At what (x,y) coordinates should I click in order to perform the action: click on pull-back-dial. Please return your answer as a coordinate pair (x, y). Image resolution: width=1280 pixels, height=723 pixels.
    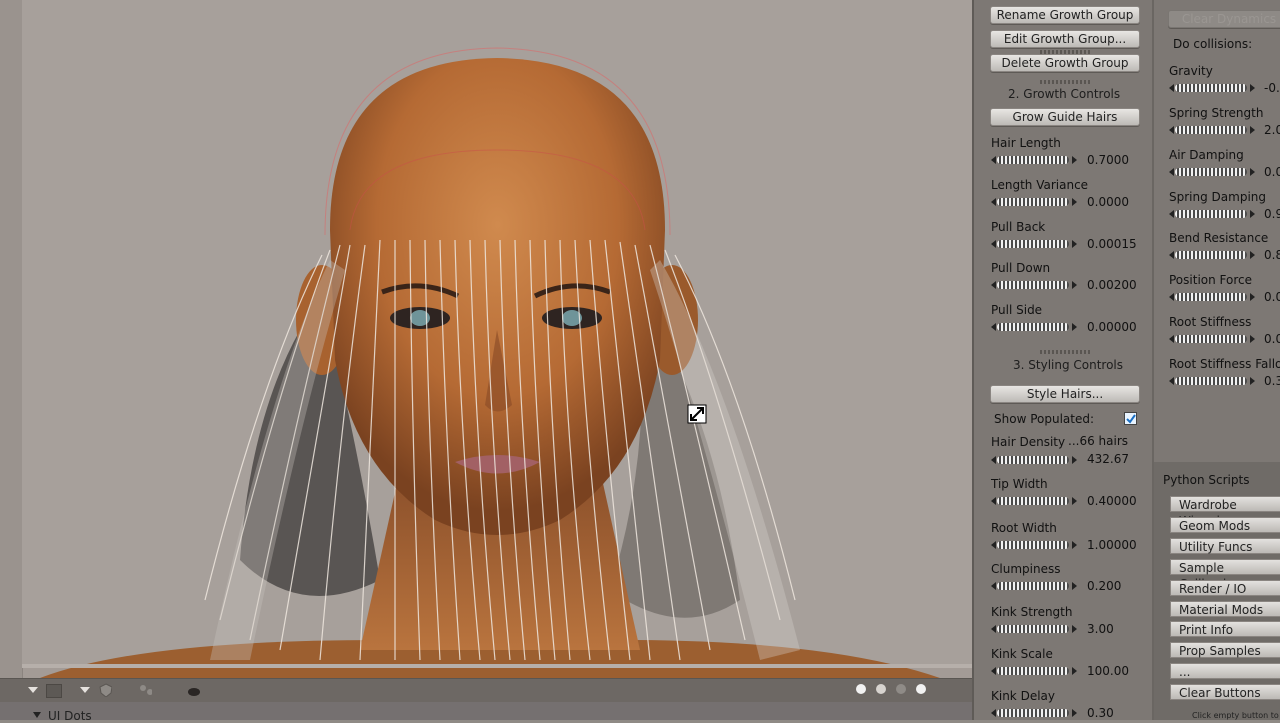
    Looking at the image, I should click on (1034, 244).